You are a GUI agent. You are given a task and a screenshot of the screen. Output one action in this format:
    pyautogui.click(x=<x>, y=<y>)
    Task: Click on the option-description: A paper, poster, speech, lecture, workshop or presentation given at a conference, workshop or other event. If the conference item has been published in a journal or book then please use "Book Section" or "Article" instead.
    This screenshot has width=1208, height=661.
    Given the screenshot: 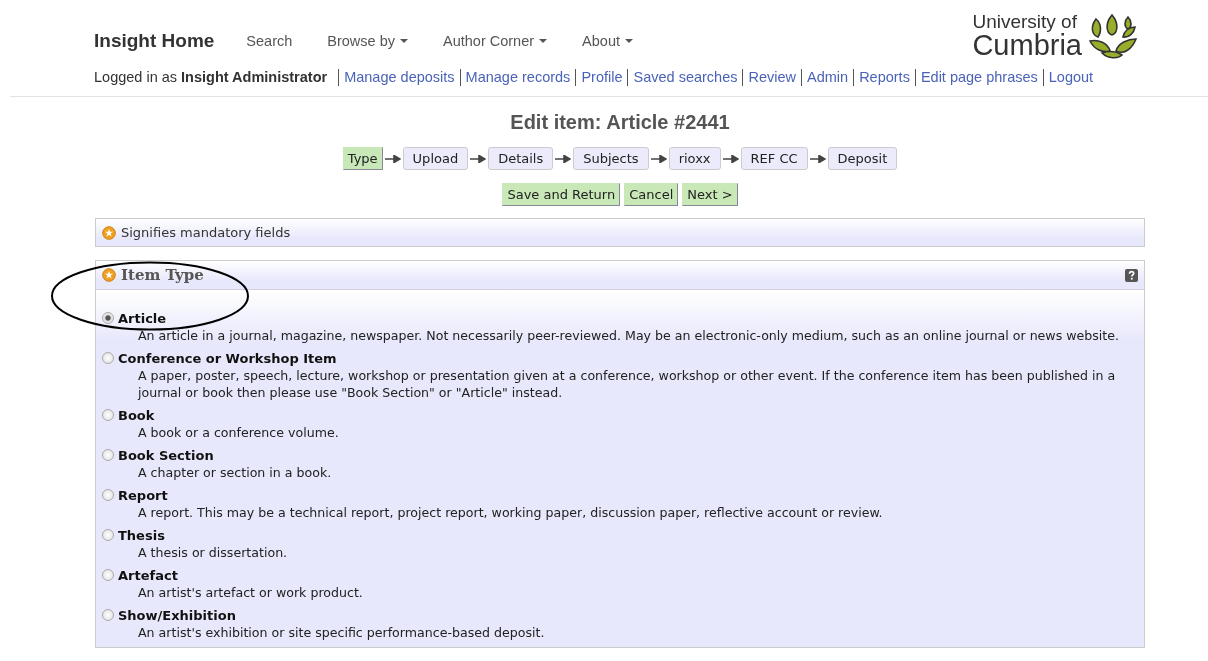 What is the action you would take?
    pyautogui.click(x=626, y=384)
    